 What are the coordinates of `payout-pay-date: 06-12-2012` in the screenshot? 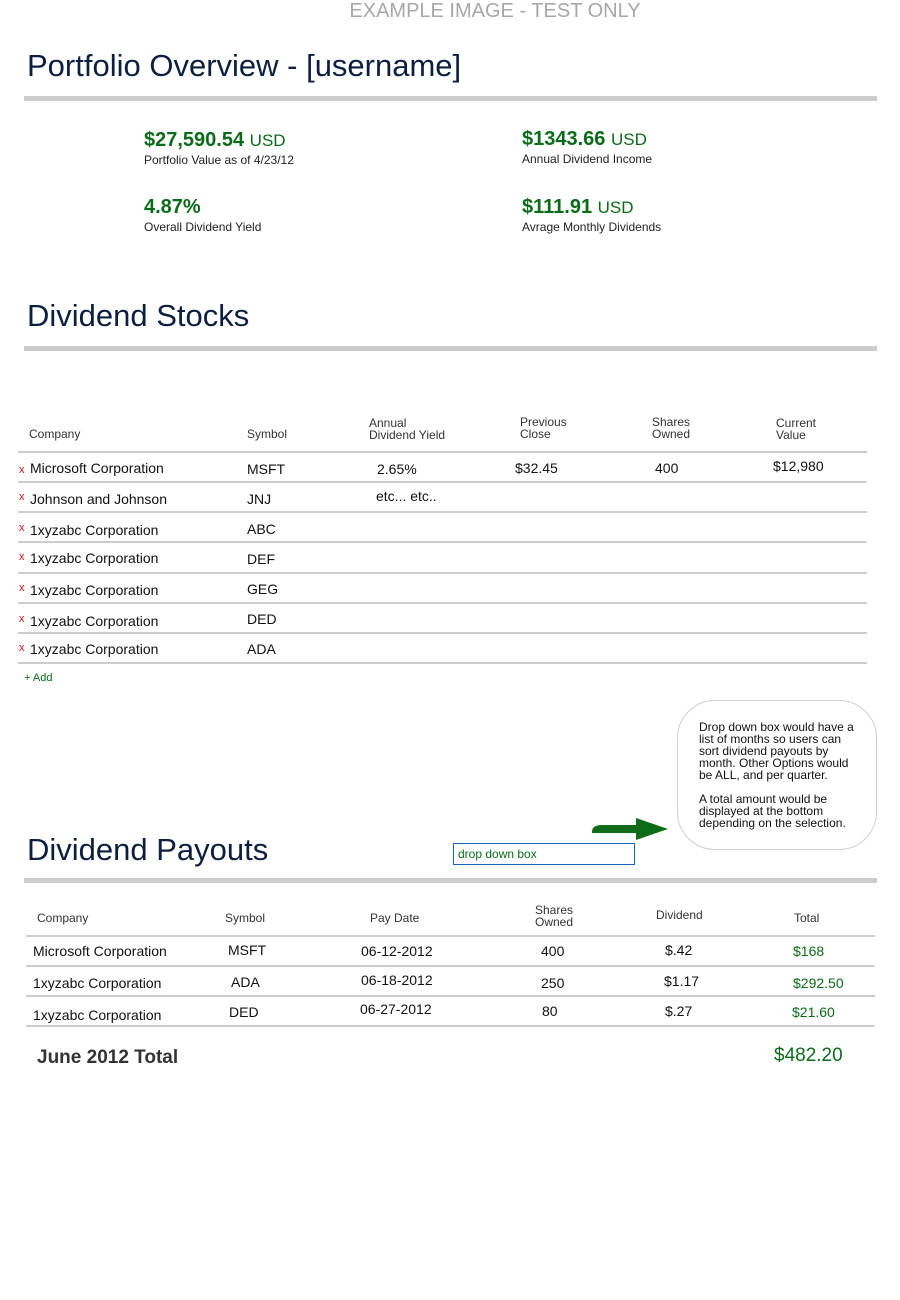 It's located at (397, 951).